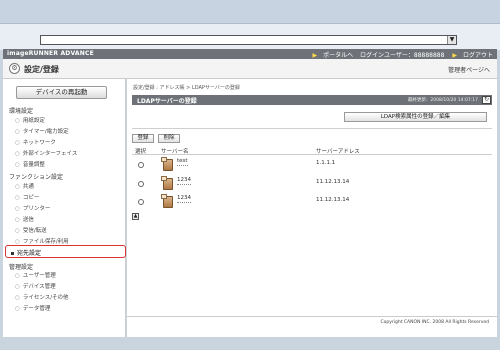  I want to click on sidebar-item-send: ○ 送信, so click(24, 219).